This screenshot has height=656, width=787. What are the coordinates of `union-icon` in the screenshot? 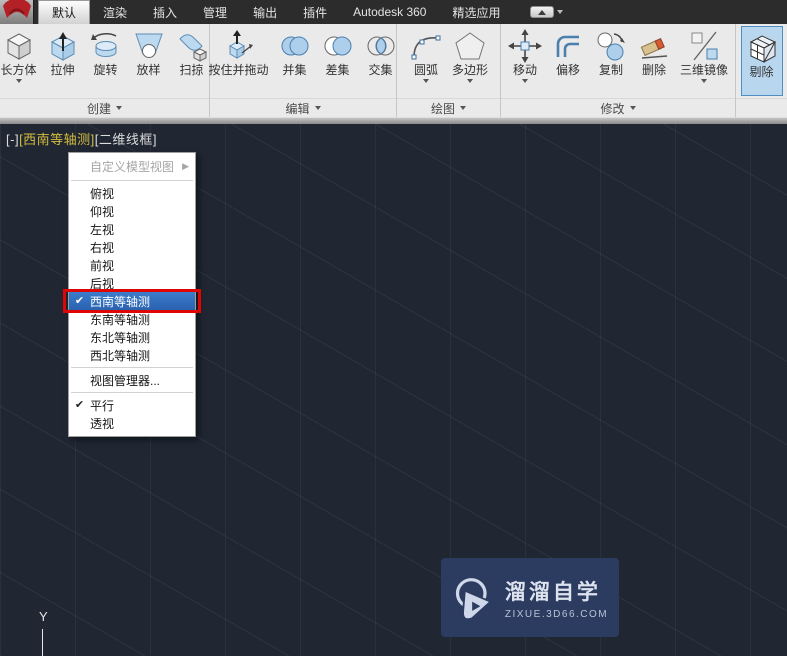 It's located at (295, 46).